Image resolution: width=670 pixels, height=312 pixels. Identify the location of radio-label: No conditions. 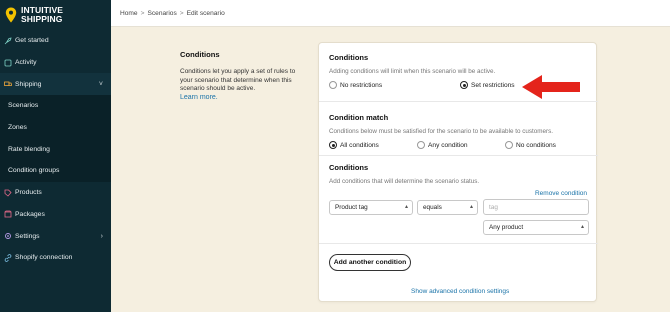
(536, 145).